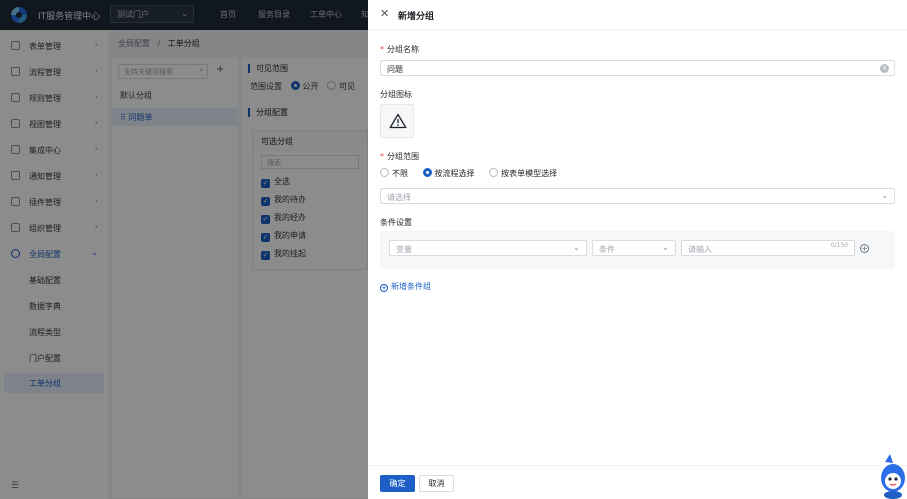 Image resolution: width=907 pixels, height=499 pixels. Describe the element at coordinates (436, 483) in the screenshot. I see `cancel-button: 取消` at that location.